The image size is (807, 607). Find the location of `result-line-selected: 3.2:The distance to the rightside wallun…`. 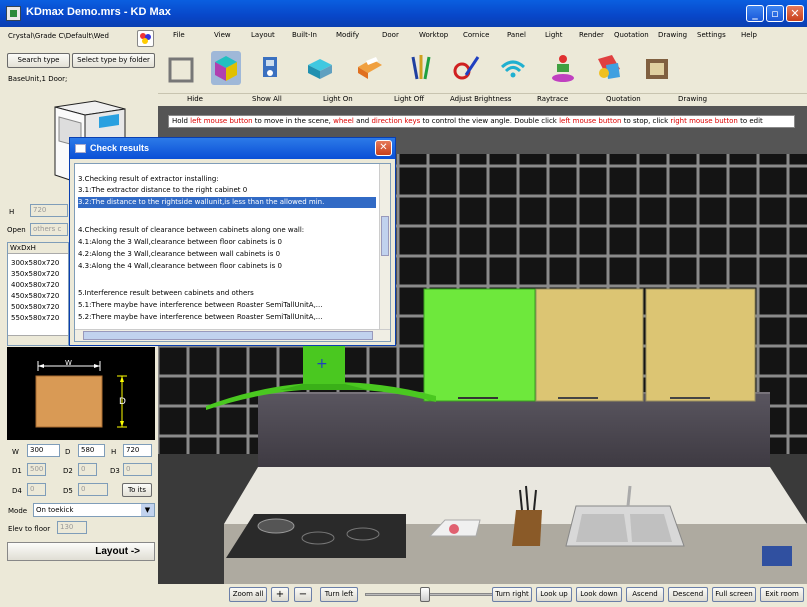

result-line-selected: 3.2:The distance to the rightside wallun… is located at coordinates (227, 202).